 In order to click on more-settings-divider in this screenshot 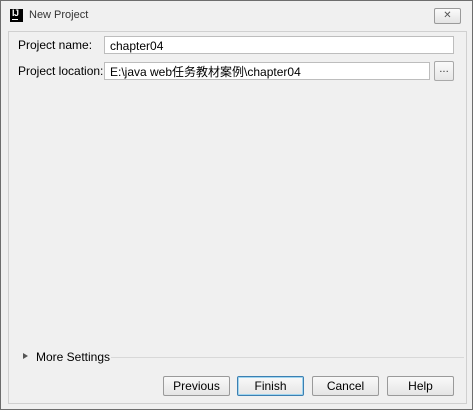, I will do `click(287, 357)`.